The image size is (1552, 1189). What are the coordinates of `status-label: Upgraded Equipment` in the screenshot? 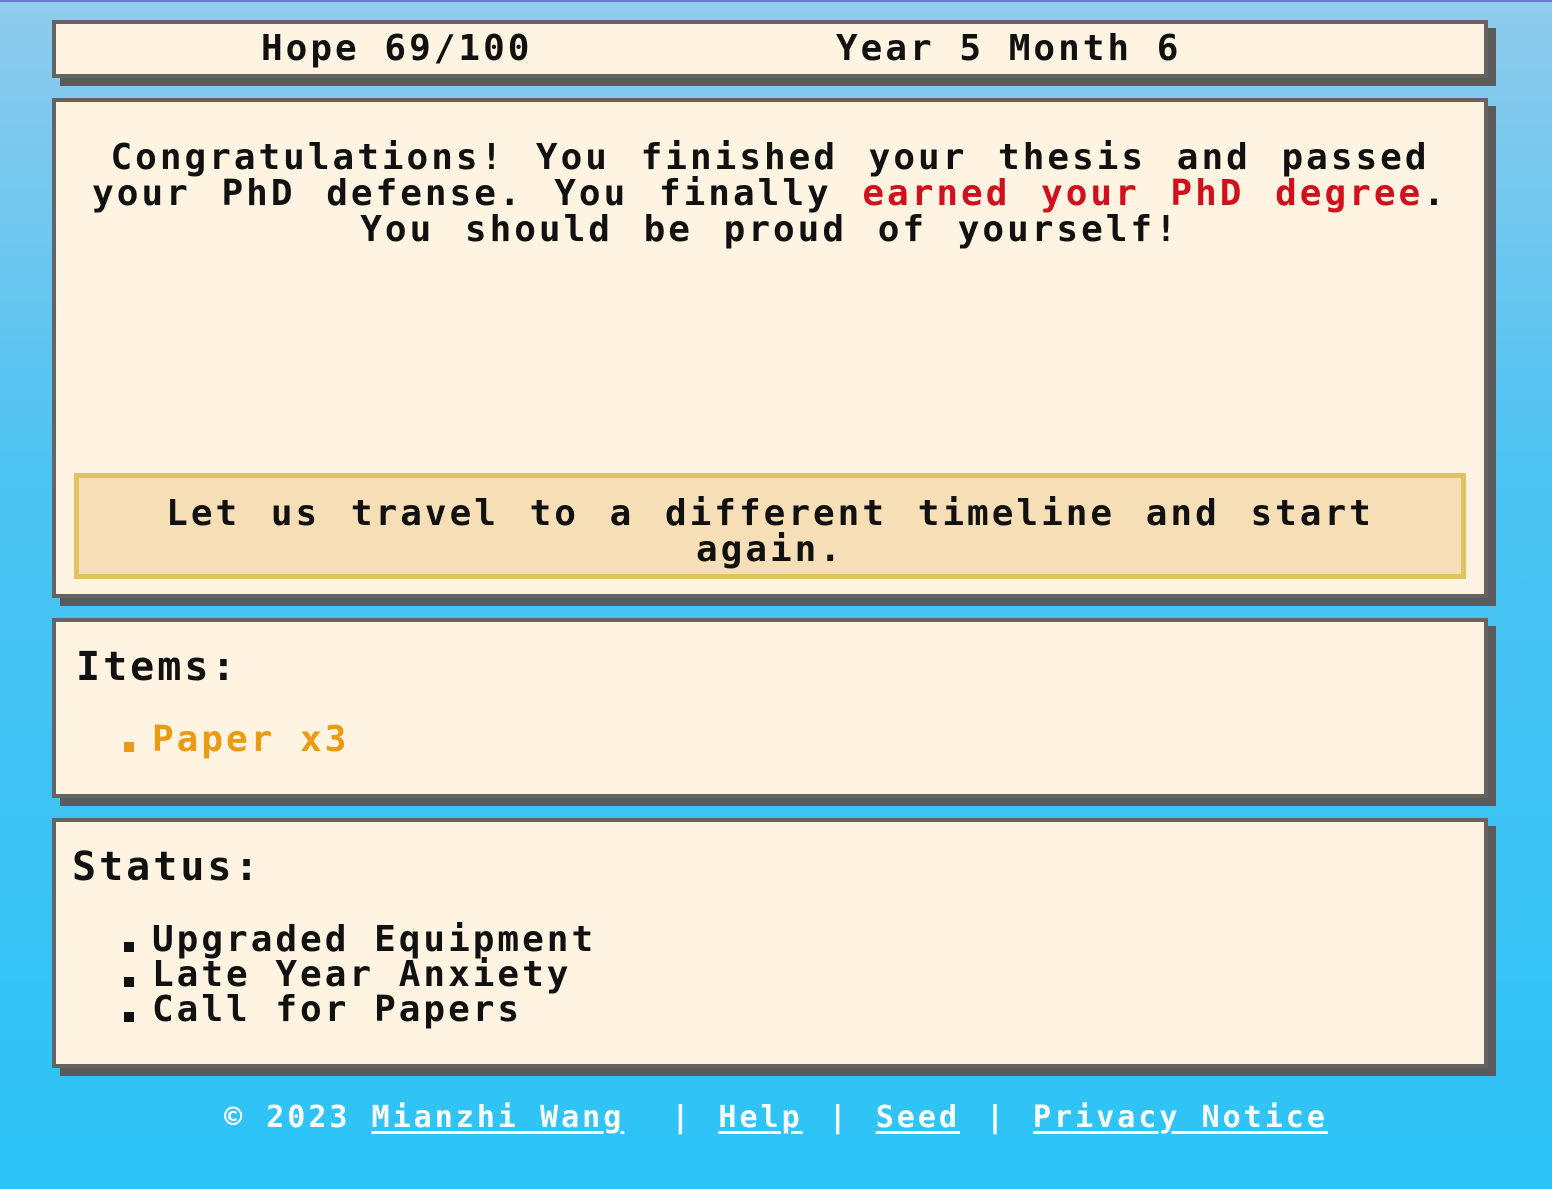 It's located at (374, 939).